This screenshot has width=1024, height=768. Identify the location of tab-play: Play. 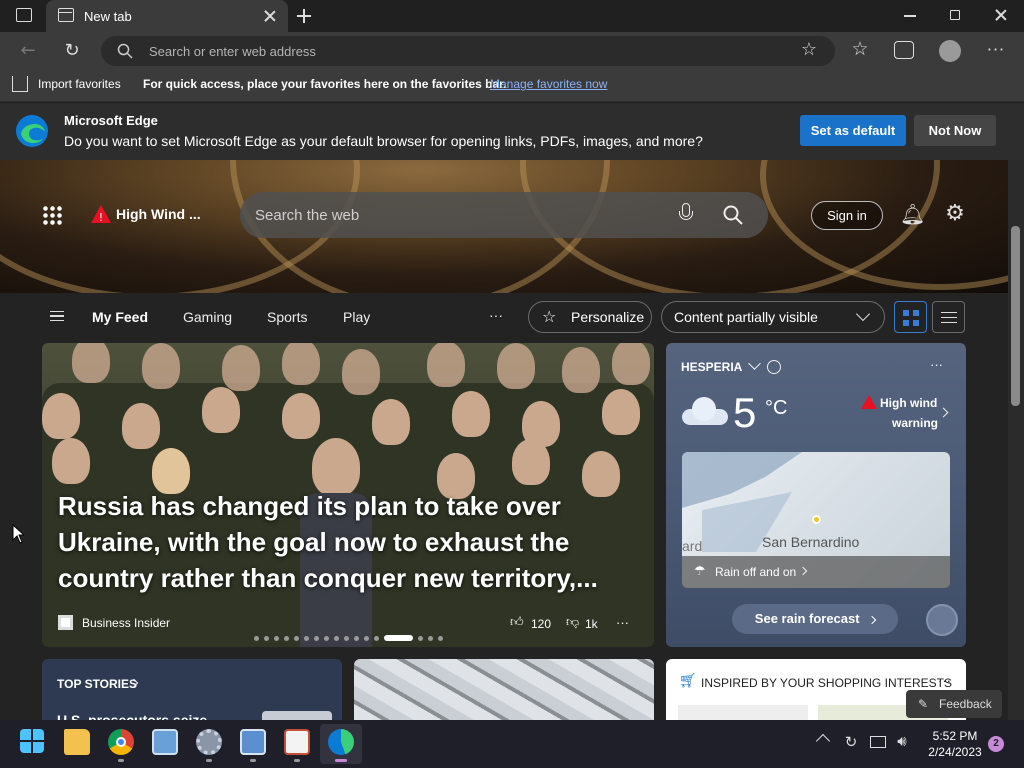
(356, 317).